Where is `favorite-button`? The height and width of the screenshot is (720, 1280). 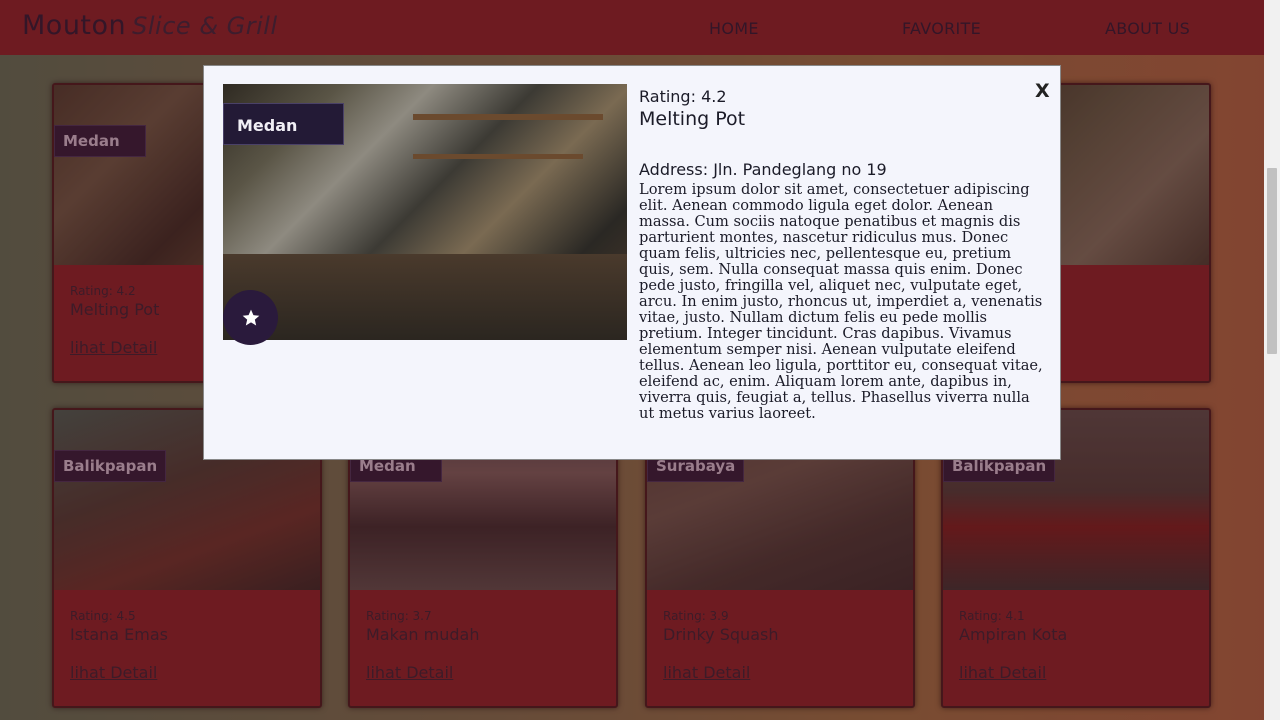 favorite-button is located at coordinates (250, 317).